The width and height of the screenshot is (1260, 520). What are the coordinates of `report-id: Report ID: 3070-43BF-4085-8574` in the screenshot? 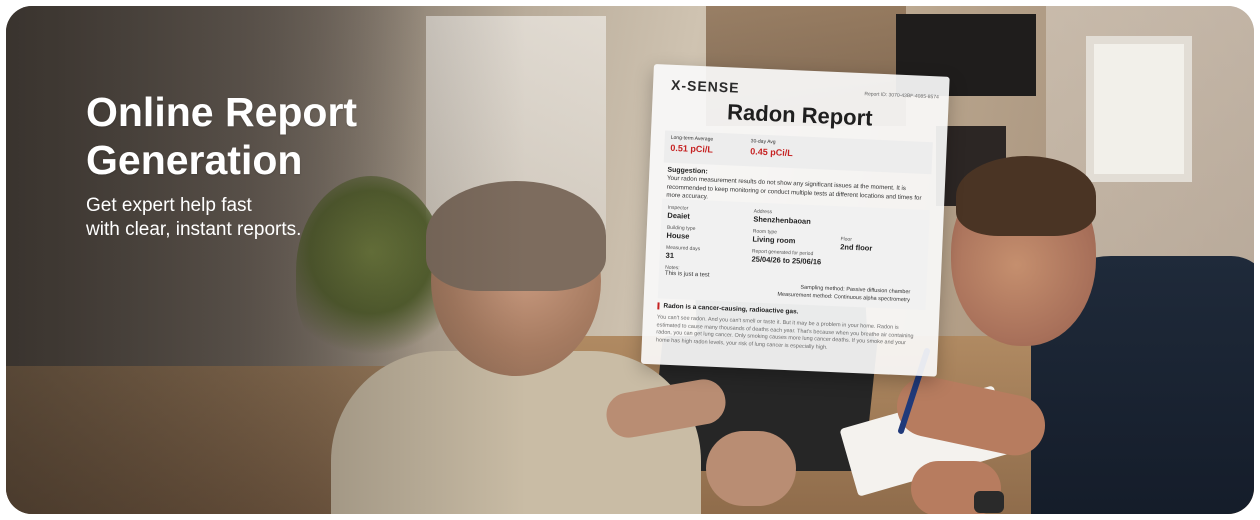 It's located at (901, 96).